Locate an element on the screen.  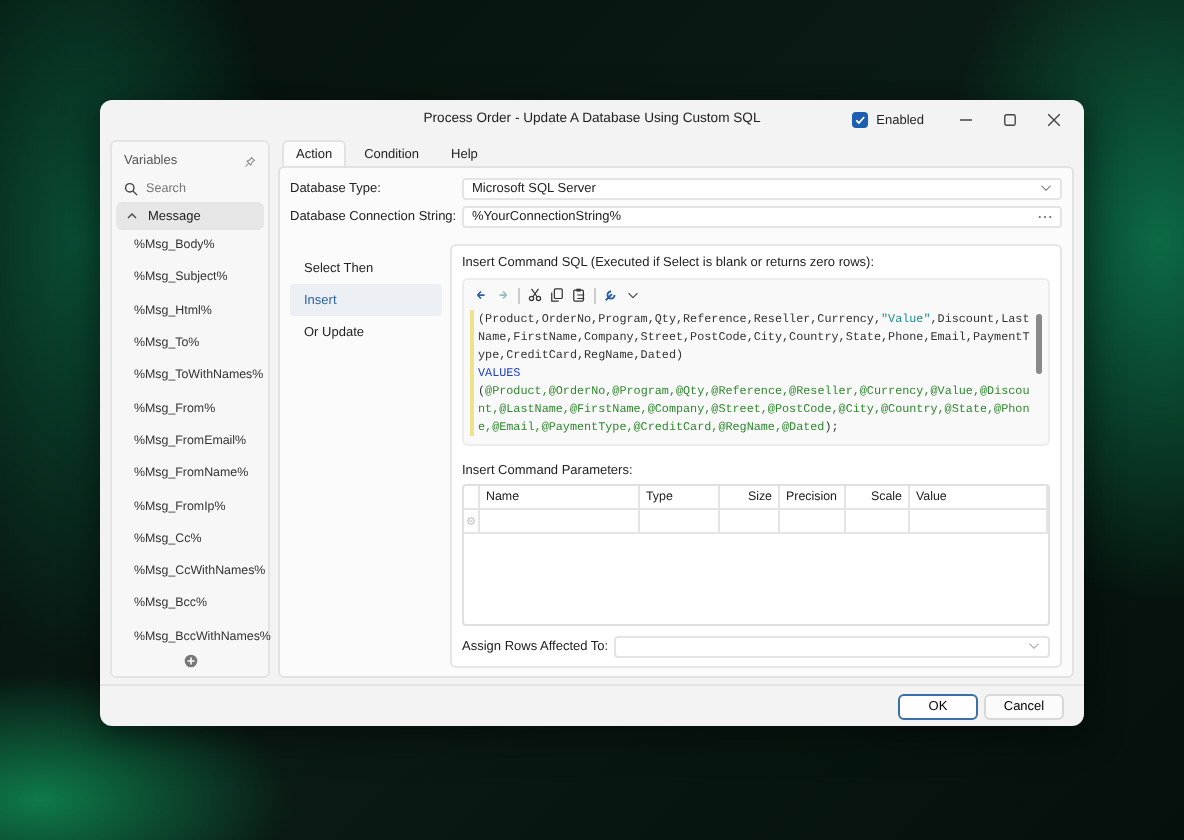
cut-icon is located at coordinates (535, 295).